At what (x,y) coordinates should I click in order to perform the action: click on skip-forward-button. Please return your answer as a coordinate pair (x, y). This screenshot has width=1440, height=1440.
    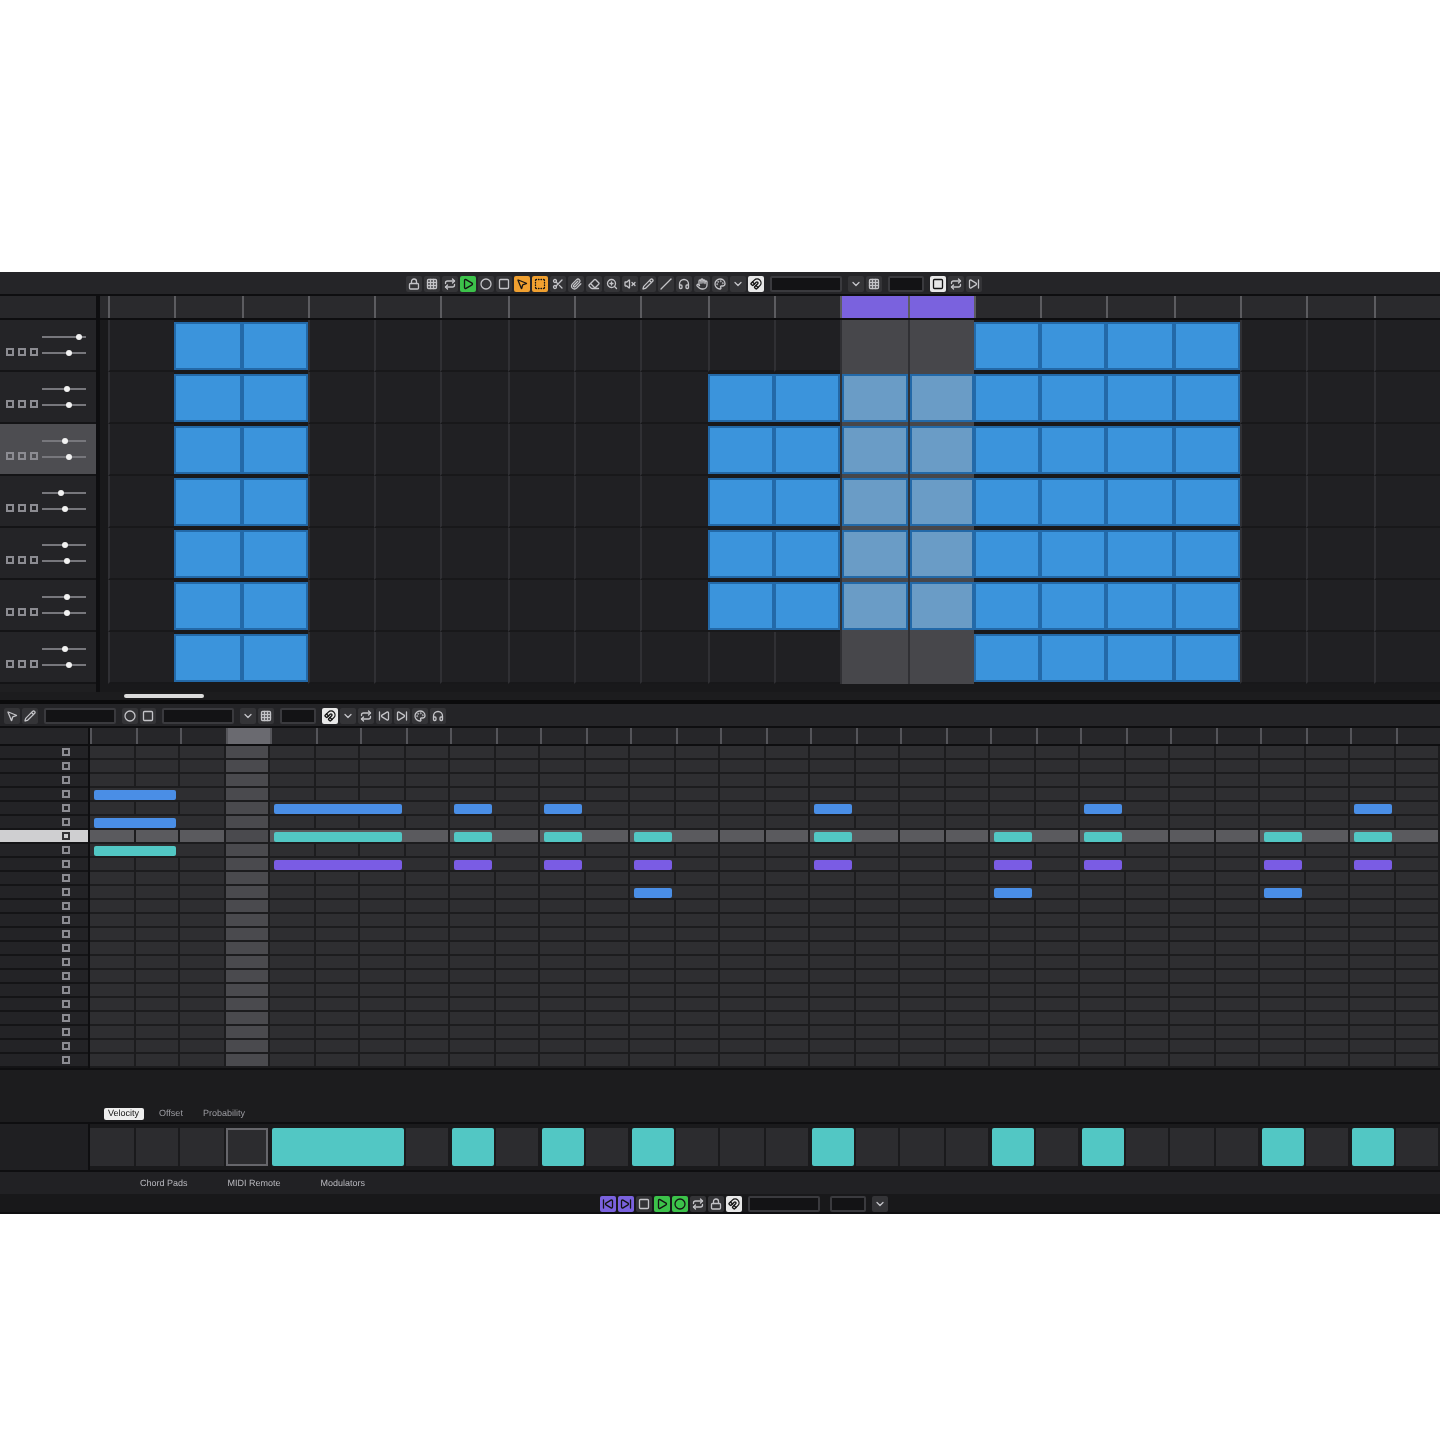
    Looking at the image, I should click on (402, 715).